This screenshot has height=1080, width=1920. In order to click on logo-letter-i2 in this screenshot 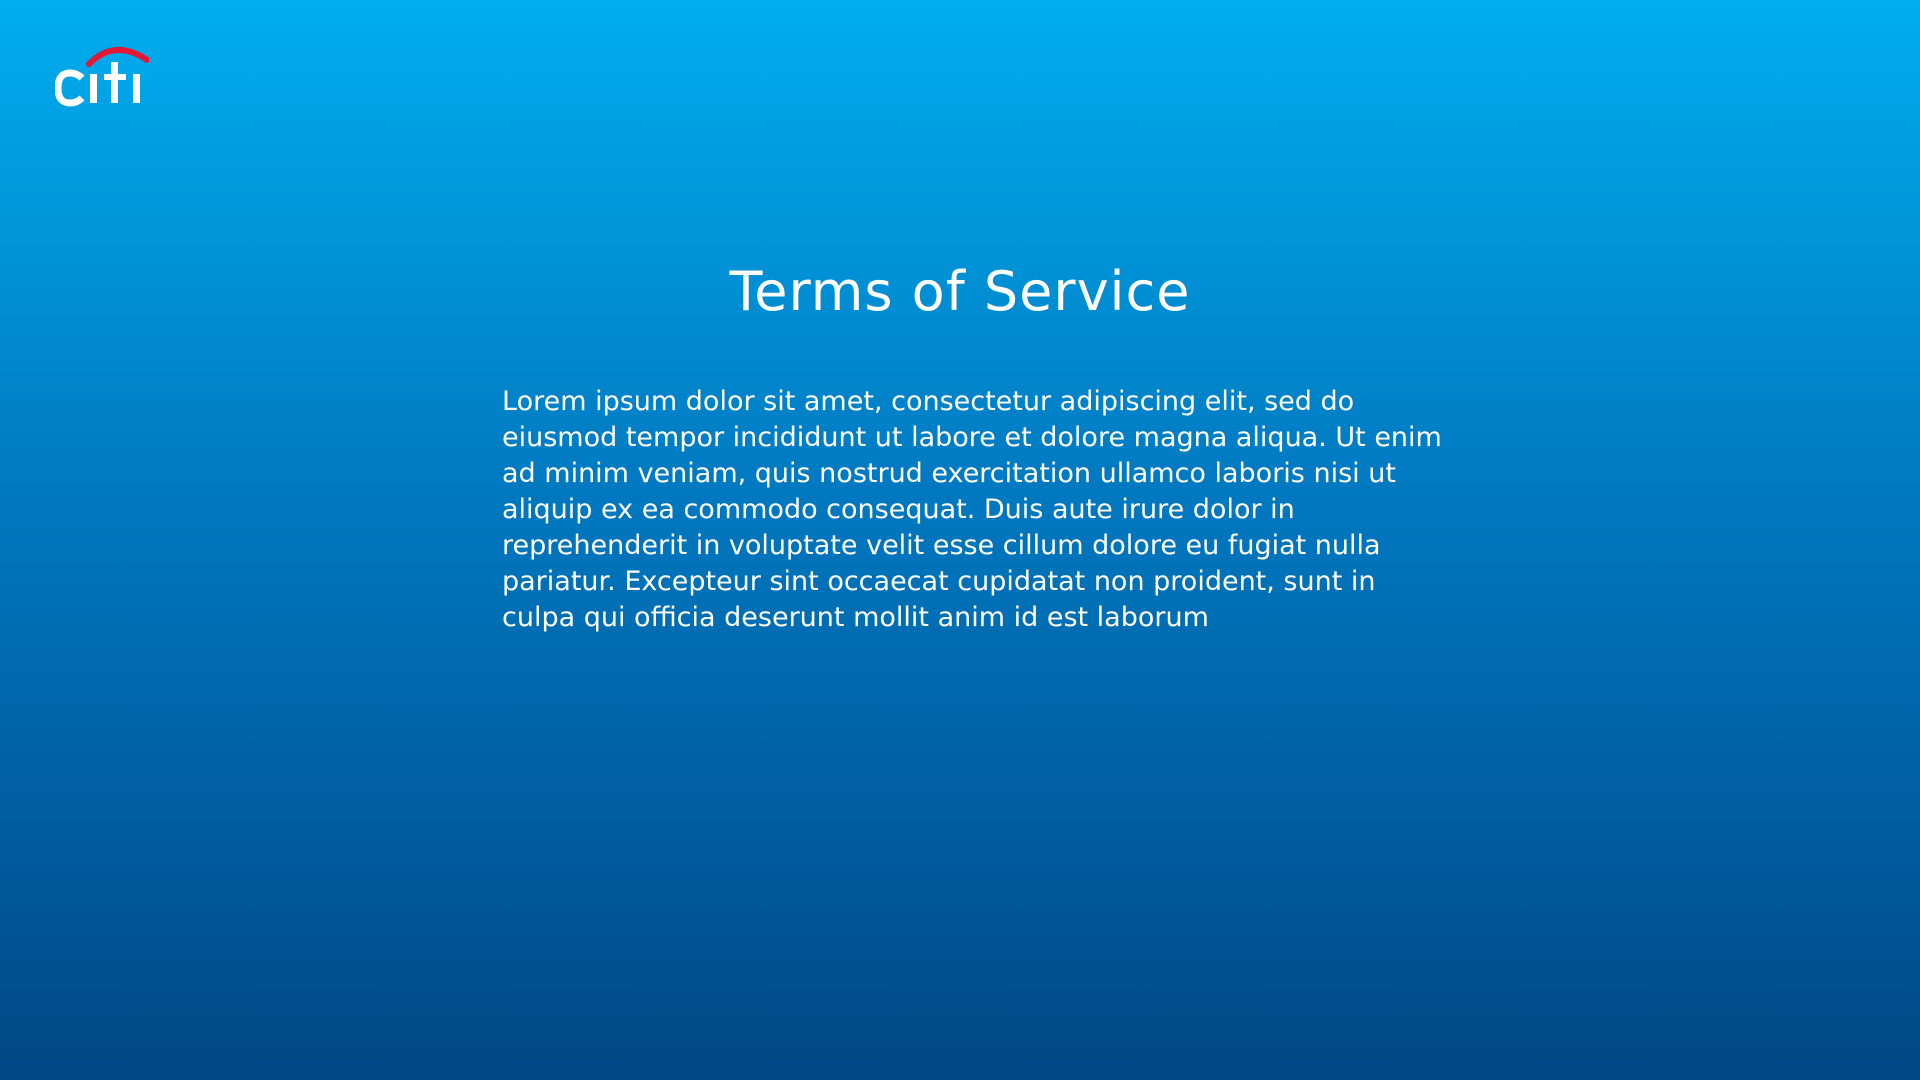, I will do `click(136, 88)`.